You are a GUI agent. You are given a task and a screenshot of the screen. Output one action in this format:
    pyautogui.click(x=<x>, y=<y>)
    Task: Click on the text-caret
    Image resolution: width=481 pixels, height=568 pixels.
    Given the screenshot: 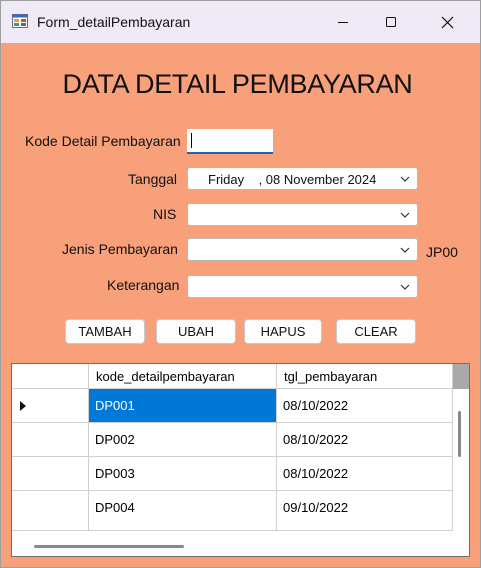 What is the action you would take?
    pyautogui.click(x=191, y=140)
    